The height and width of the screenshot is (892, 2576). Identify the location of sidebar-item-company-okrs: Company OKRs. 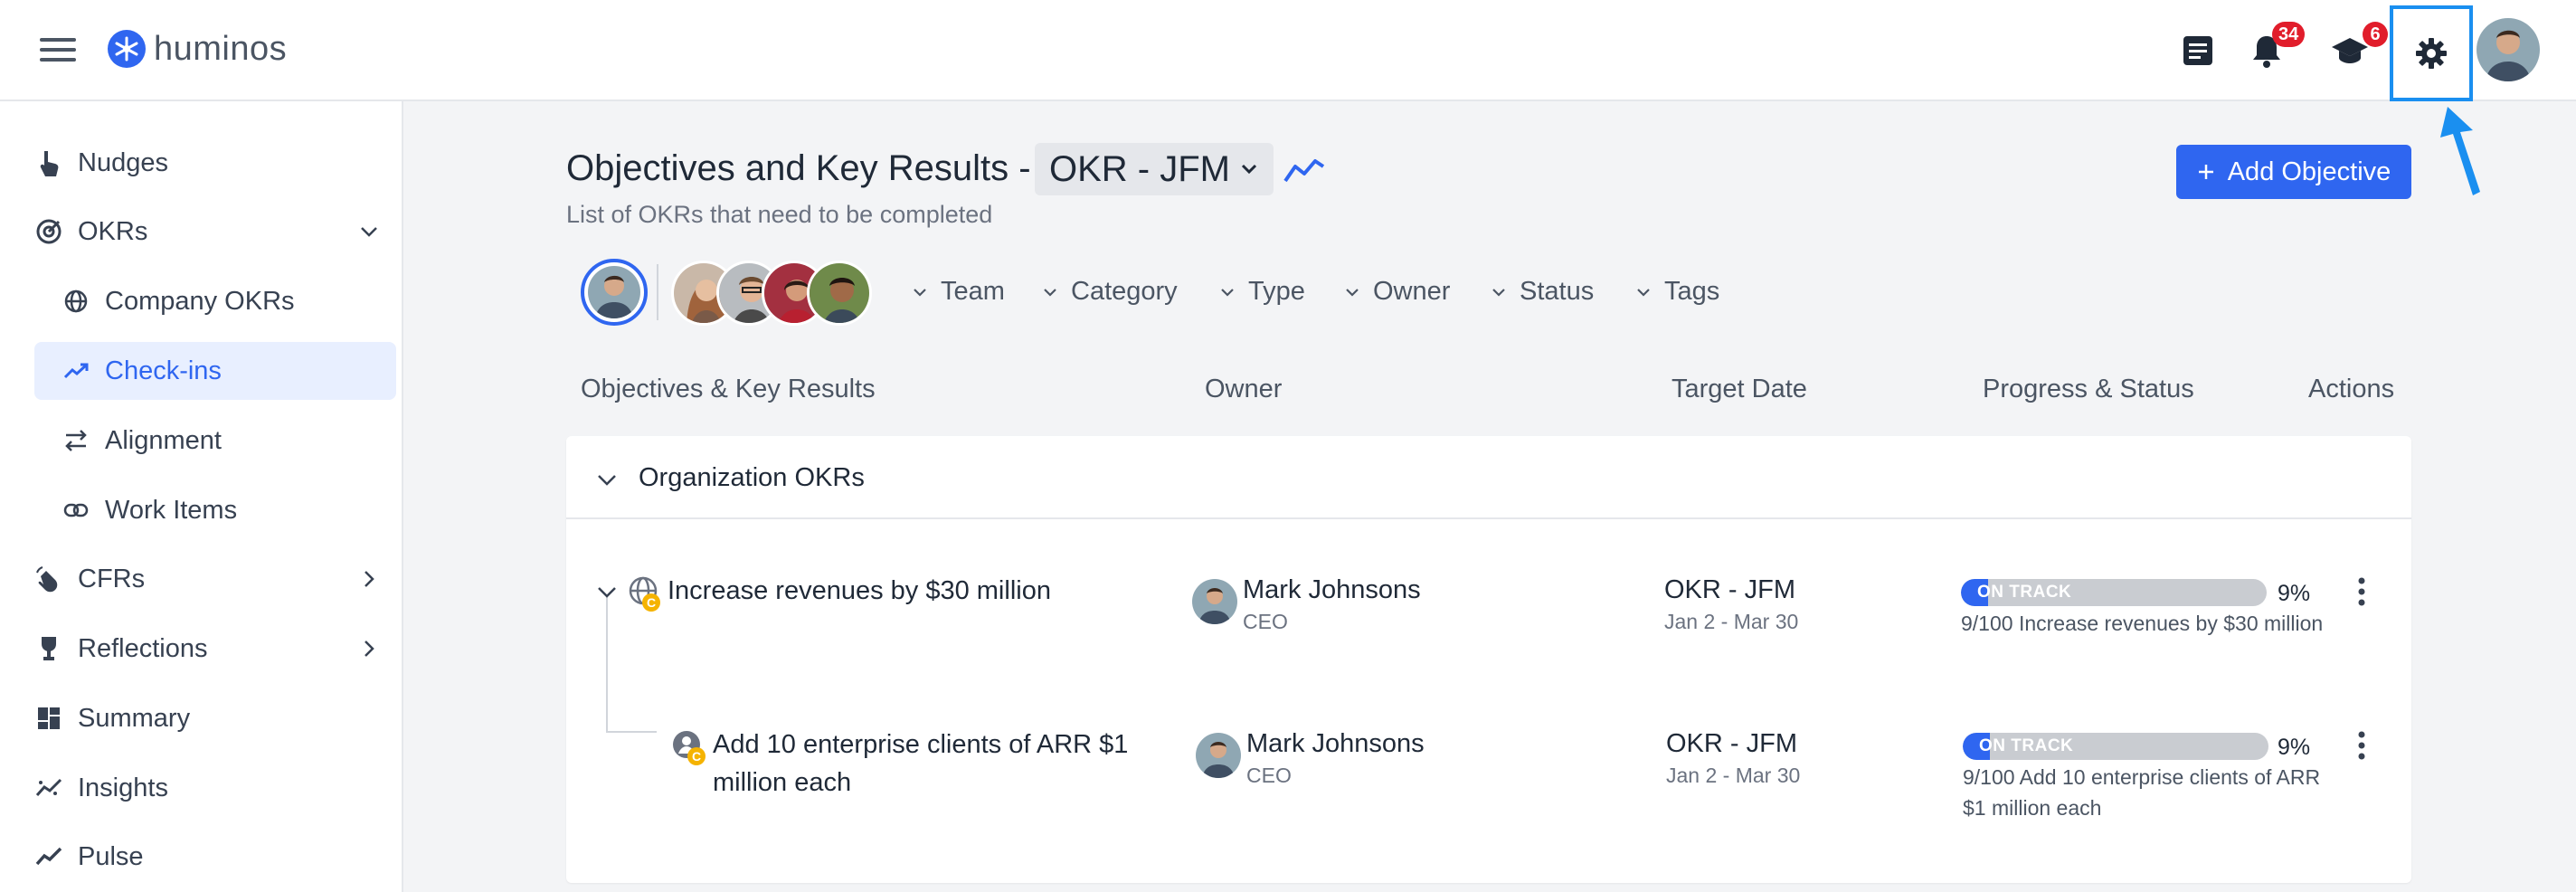
(215, 301).